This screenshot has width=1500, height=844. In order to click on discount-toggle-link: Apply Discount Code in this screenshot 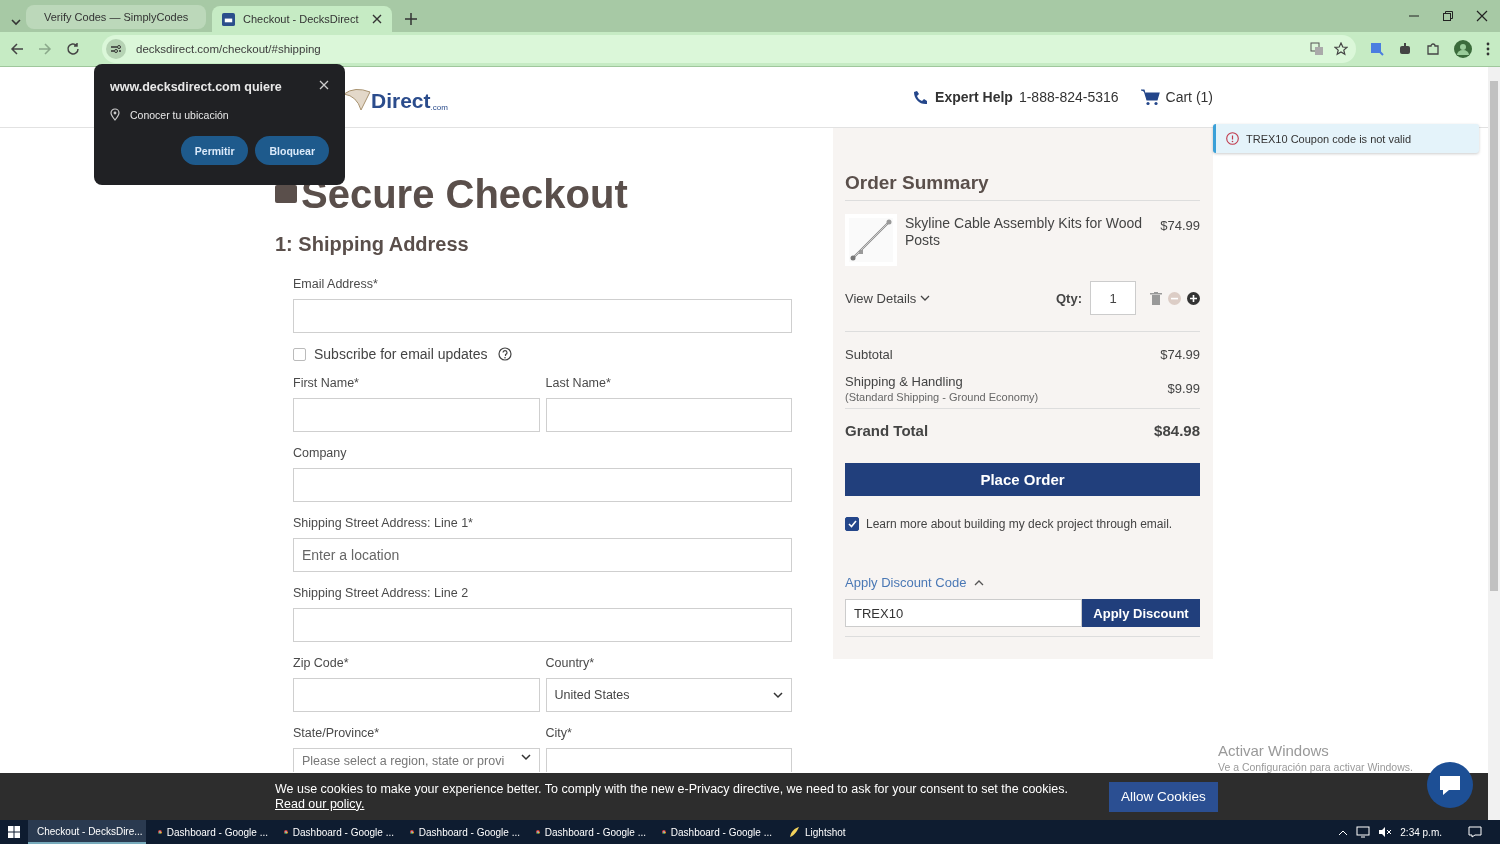, I will do `click(906, 582)`.